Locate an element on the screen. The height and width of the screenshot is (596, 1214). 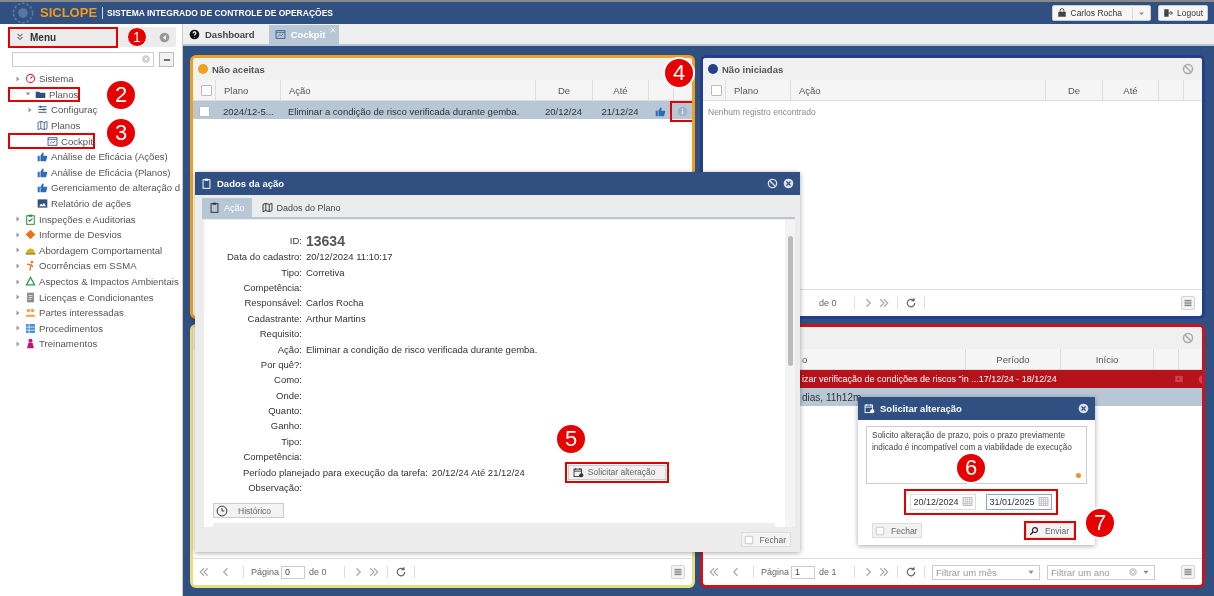
user-menu-button: Carlos Rocha is located at coordinates (1101, 13).